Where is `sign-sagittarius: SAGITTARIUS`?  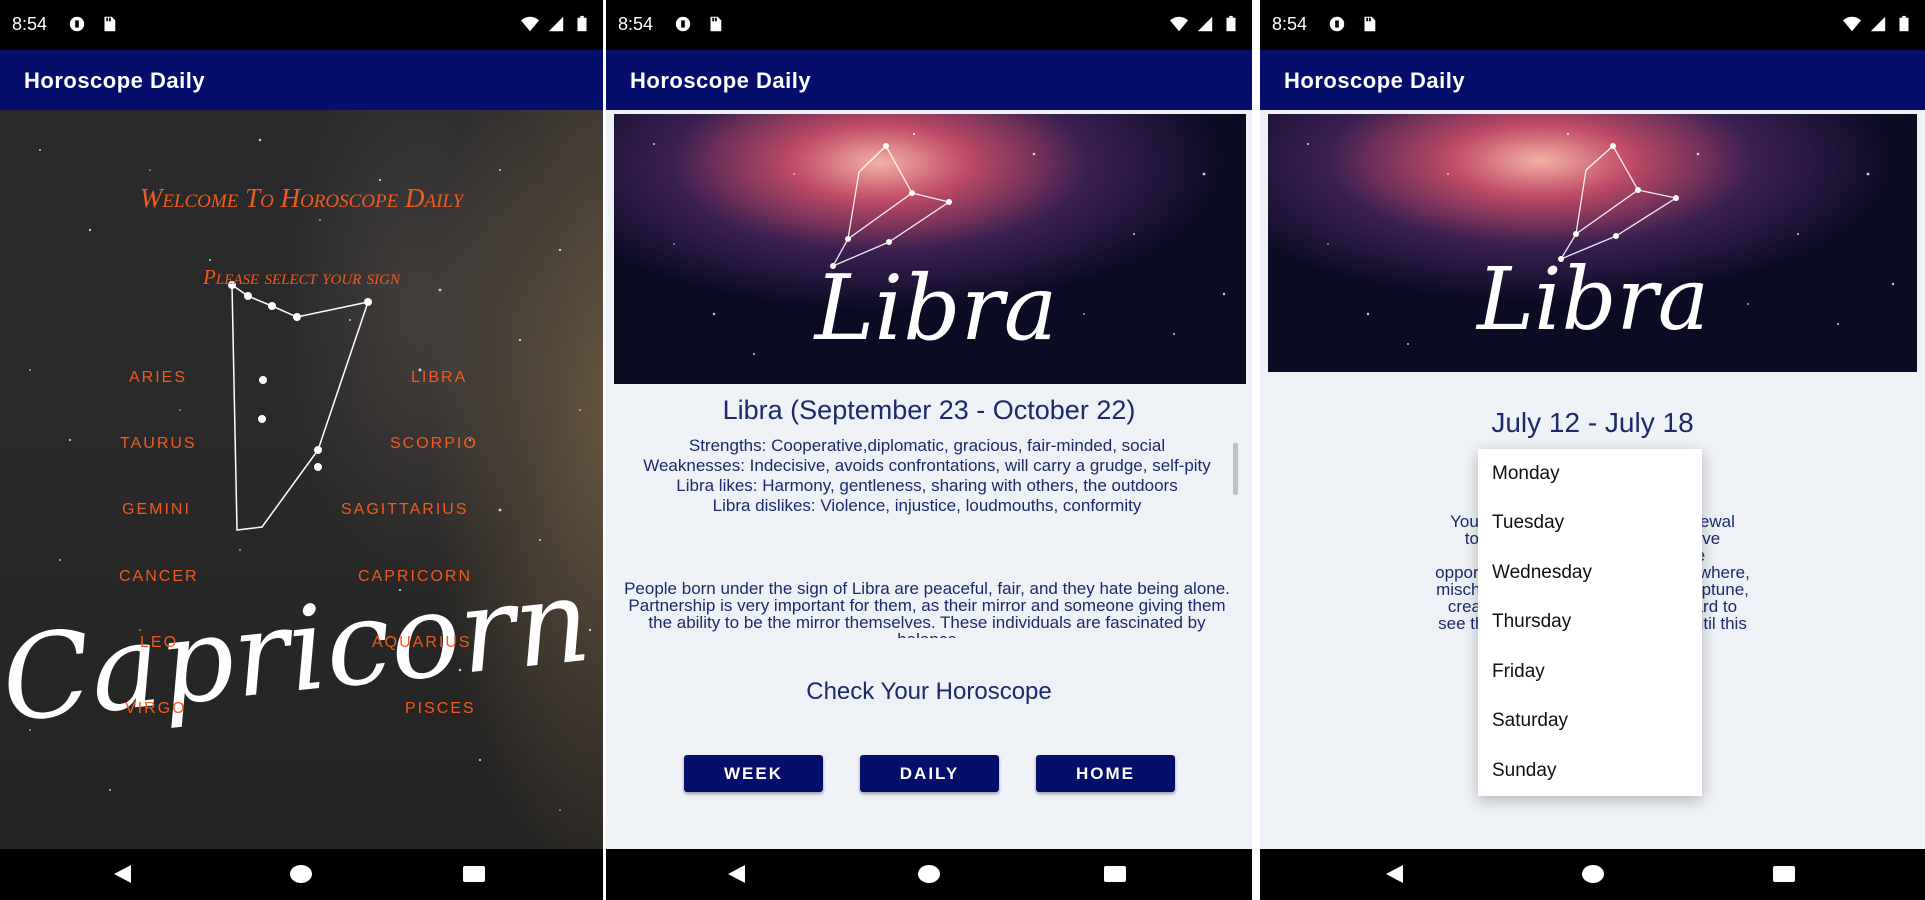
sign-sagittarius: SAGITTARIUS is located at coordinates (405, 510).